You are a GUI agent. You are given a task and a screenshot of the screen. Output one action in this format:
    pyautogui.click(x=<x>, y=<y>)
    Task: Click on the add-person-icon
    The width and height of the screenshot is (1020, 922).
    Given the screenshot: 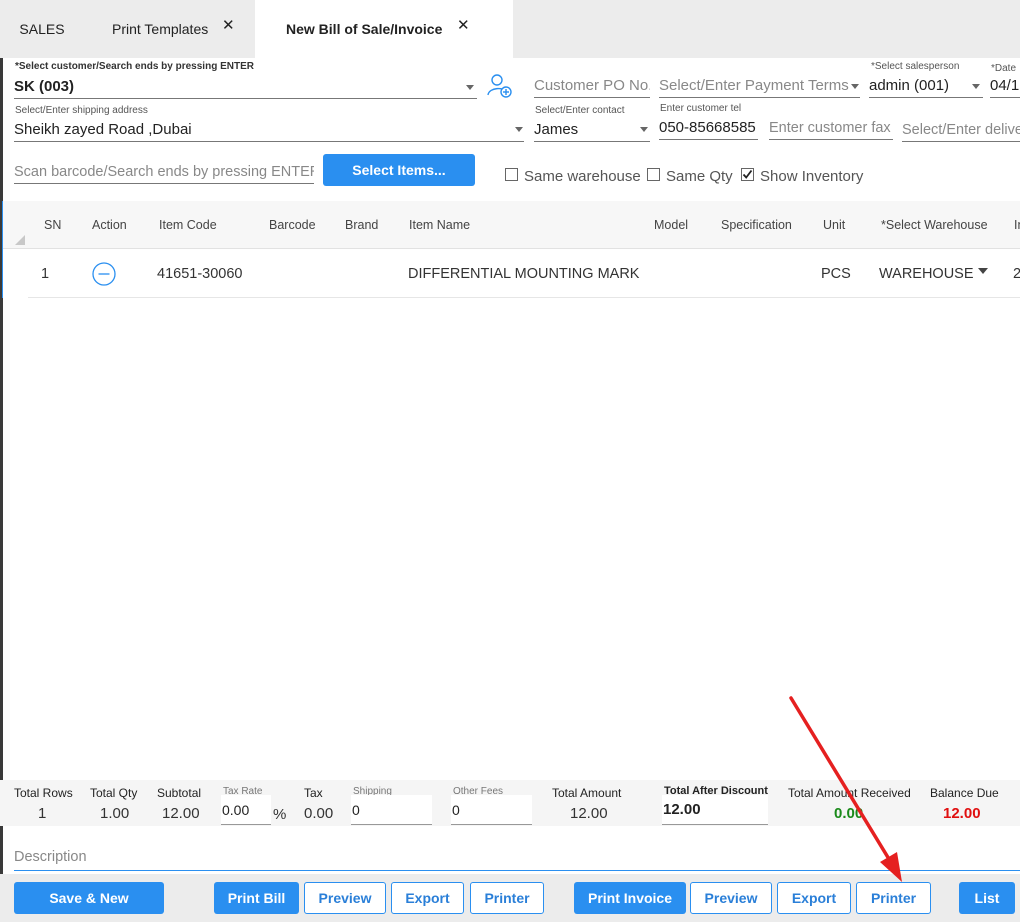 What is the action you would take?
    pyautogui.click(x=500, y=86)
    